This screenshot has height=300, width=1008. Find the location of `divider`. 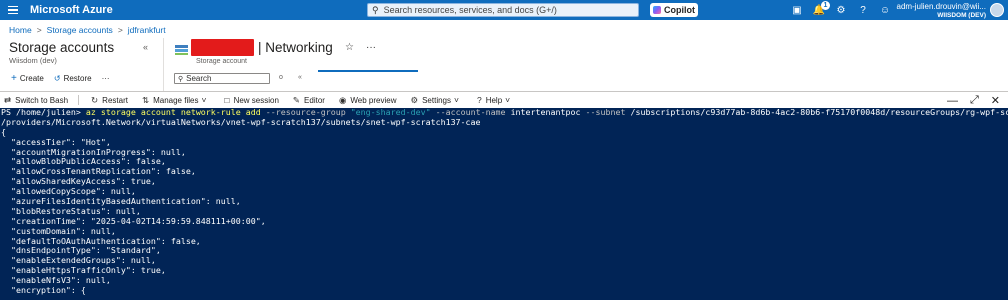

divider is located at coordinates (79, 100).